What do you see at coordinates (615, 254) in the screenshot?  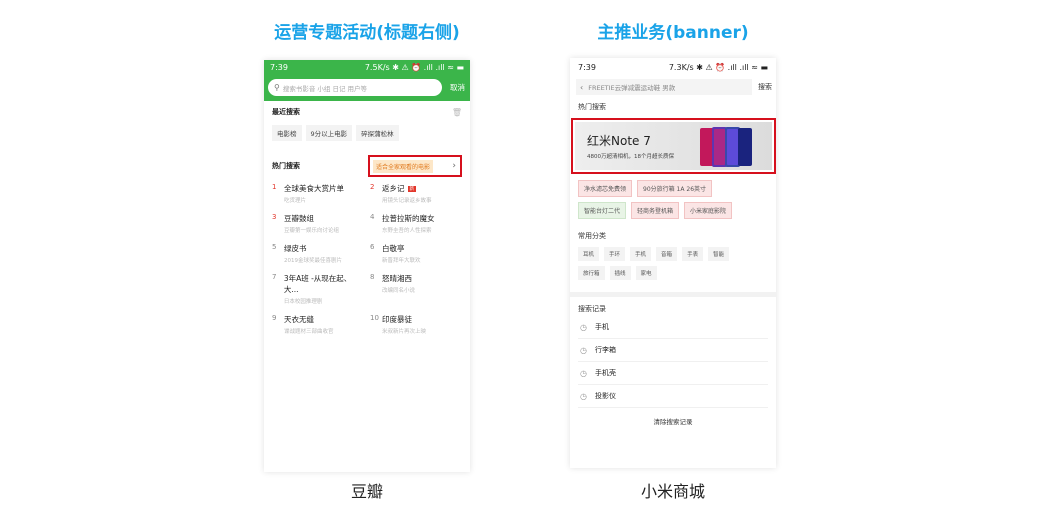 I see `category-chip: 手环` at bounding box center [615, 254].